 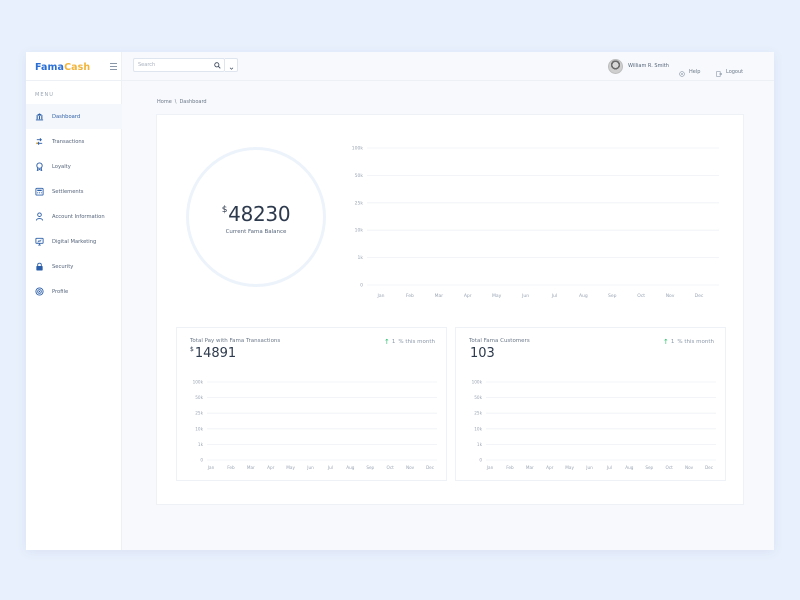 I want to click on sidebar-item-label: Dashboard, so click(x=66, y=116).